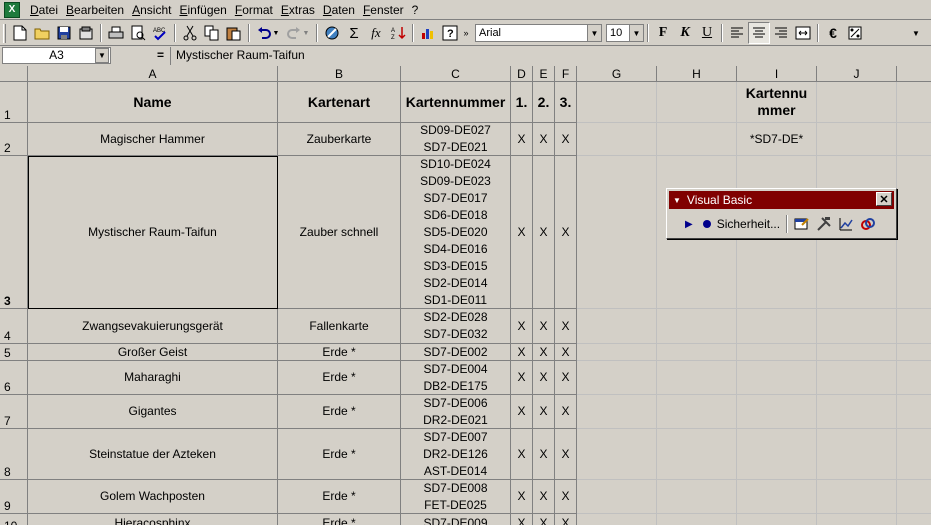 Image resolution: width=931 pixels, height=525 pixels. I want to click on cell-d9: X, so click(522, 497).